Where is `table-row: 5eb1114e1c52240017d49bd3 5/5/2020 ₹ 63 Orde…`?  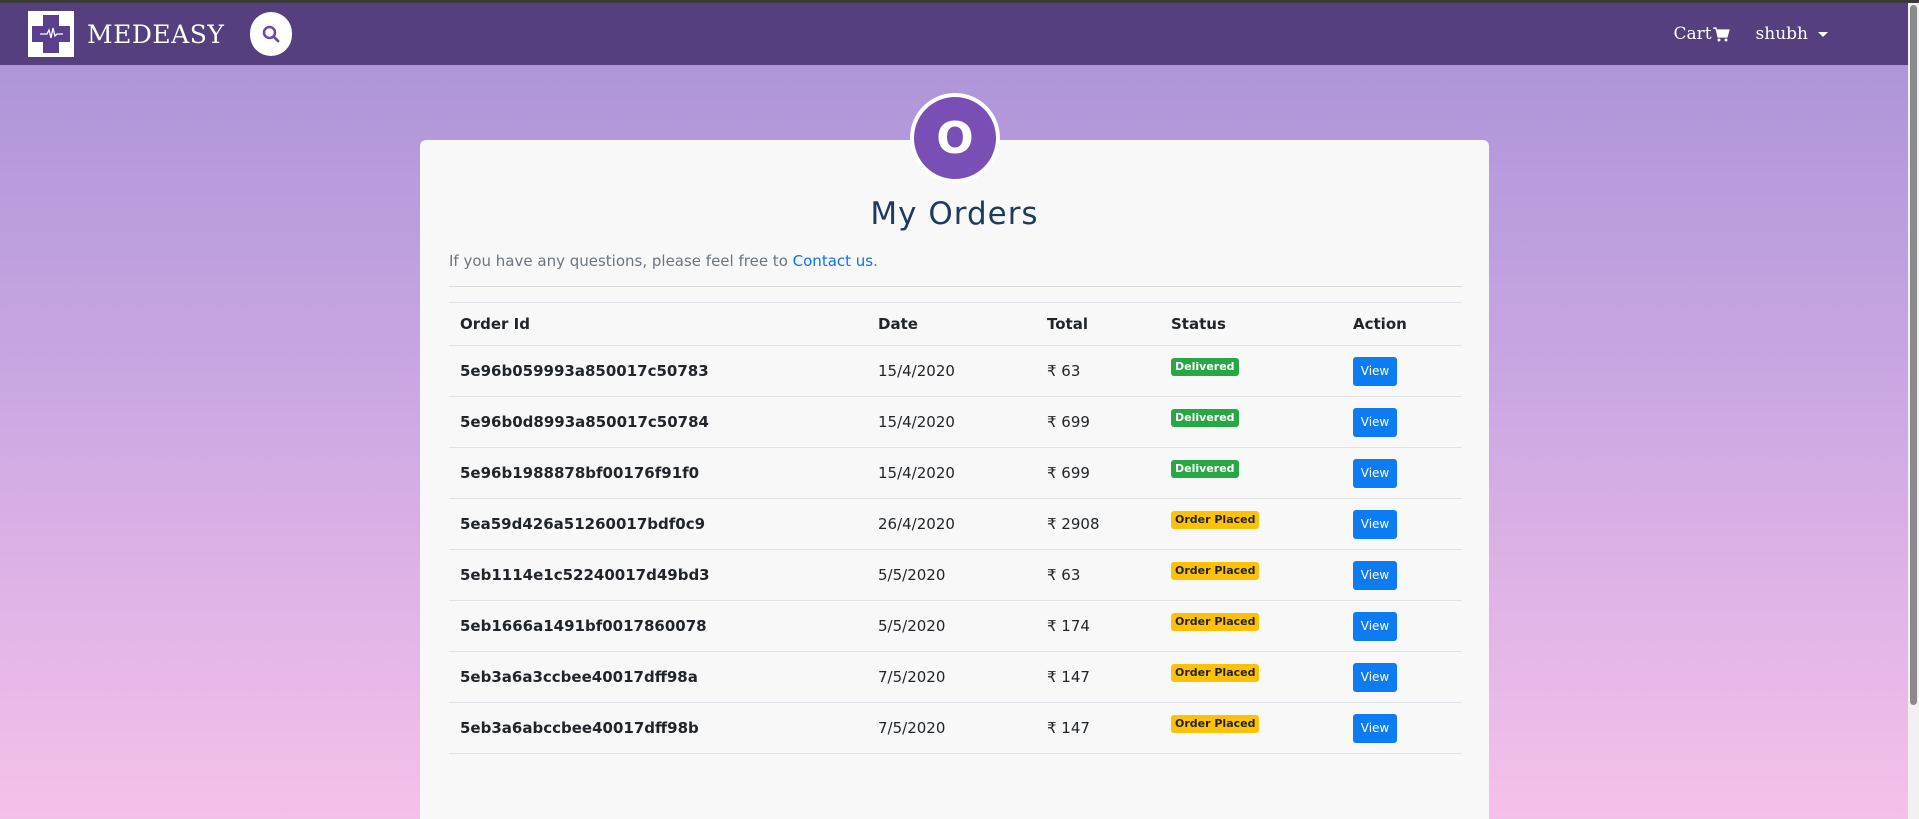 table-row: 5eb1114e1c52240017d49bd3 5/5/2020 ₹ 63 Orde… is located at coordinates (955, 575).